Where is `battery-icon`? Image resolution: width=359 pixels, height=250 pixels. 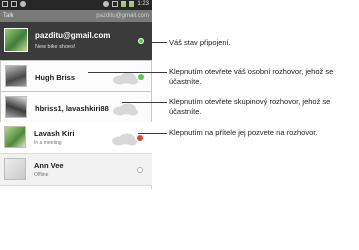
battery-icon is located at coordinates (132, 4).